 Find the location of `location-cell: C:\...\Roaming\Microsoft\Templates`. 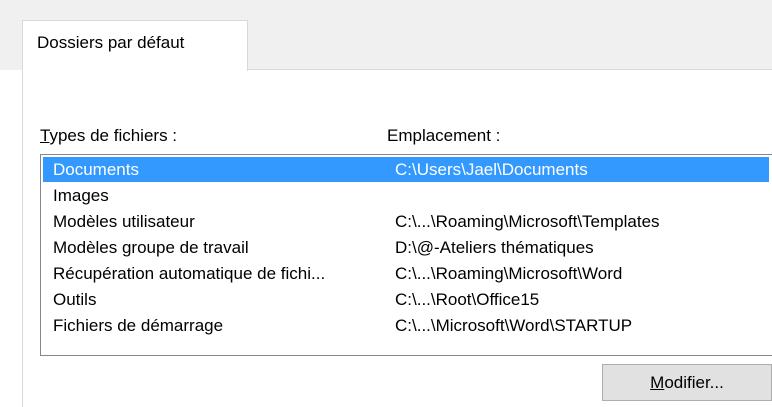

location-cell: C:\...\Roaming\Microsoft\Templates is located at coordinates (527, 221).